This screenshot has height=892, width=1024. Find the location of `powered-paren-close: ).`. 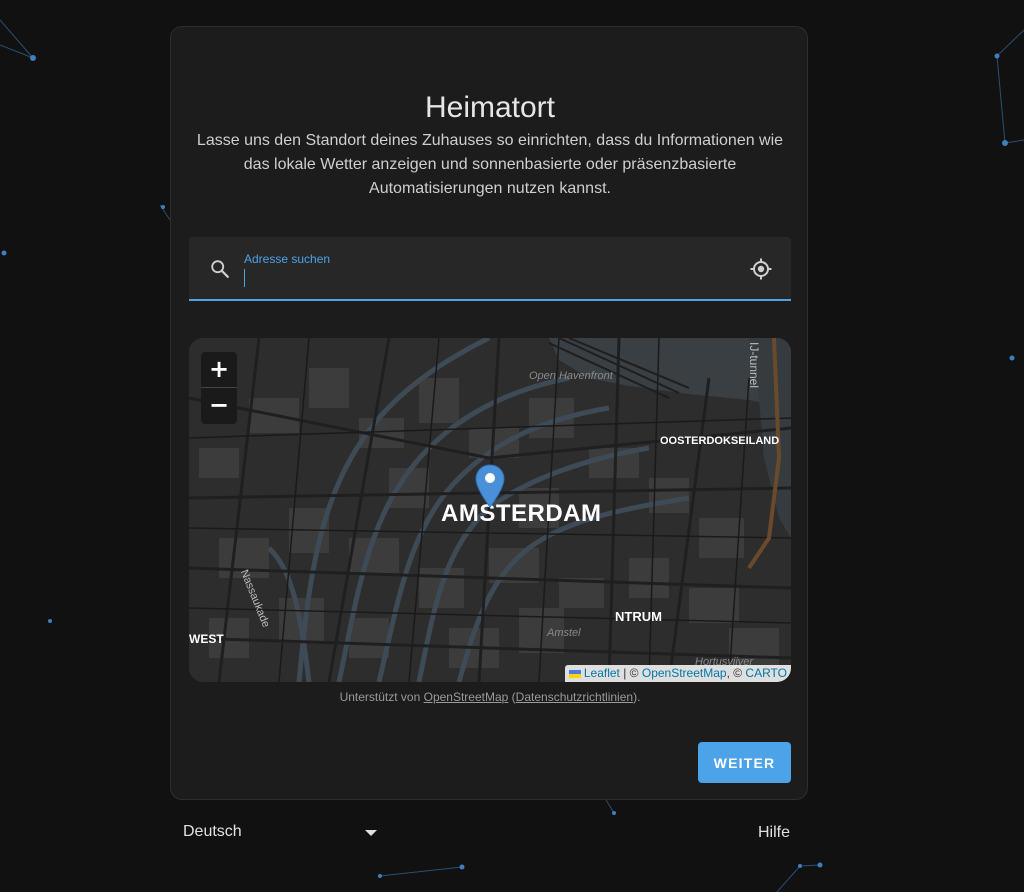

powered-paren-close: ). is located at coordinates (637, 697).